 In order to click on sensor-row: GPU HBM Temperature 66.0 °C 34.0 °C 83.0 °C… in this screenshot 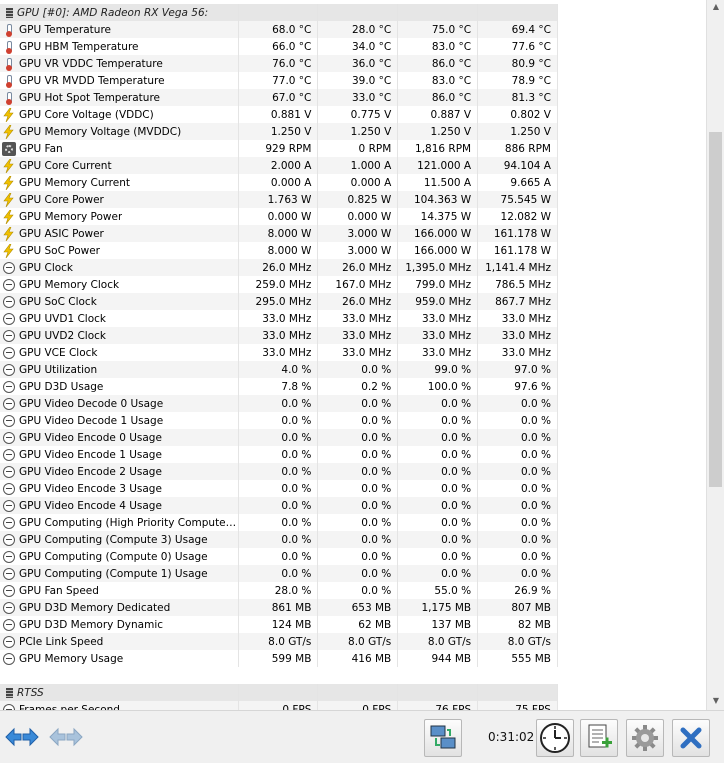, I will do `click(279, 46)`.